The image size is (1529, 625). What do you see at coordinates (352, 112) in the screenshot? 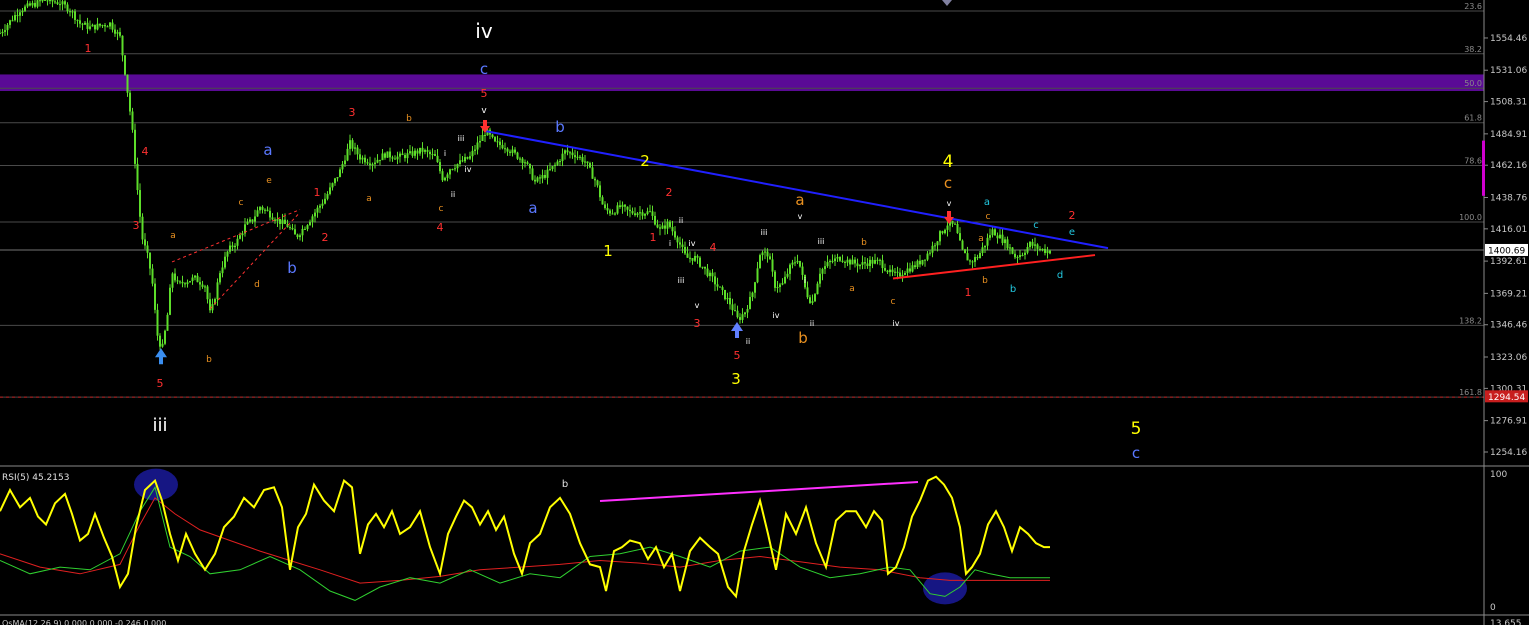
I see `wave-label: 3` at bounding box center [352, 112].